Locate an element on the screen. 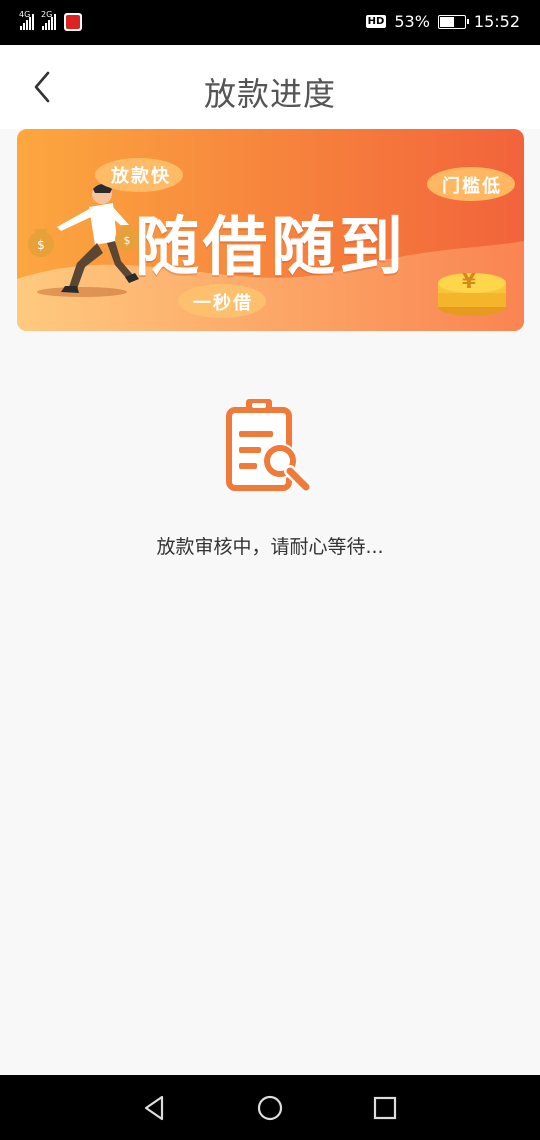 Image resolution: width=540 pixels, height=1140 pixels. signal-icon-2: 2G is located at coordinates (48, 20).